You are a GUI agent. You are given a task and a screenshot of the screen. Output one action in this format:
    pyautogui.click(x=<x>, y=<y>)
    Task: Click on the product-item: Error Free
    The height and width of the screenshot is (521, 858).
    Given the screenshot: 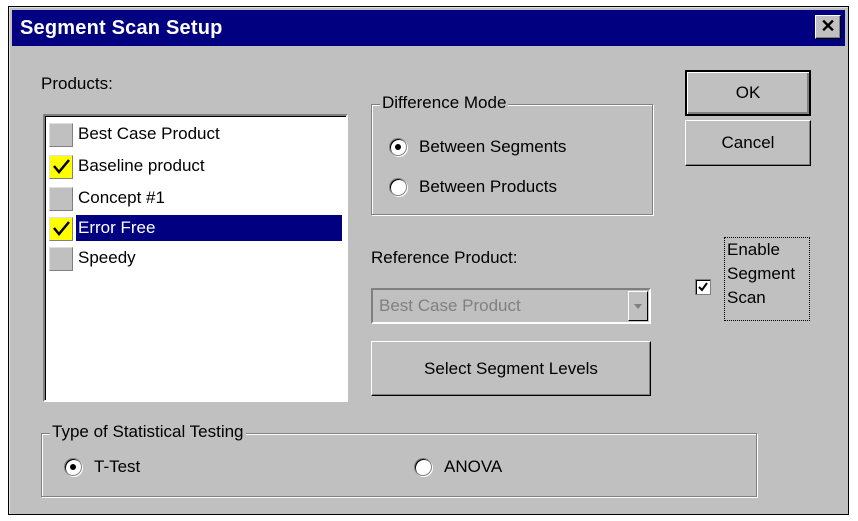 What is the action you would take?
    pyautogui.click(x=195, y=228)
    